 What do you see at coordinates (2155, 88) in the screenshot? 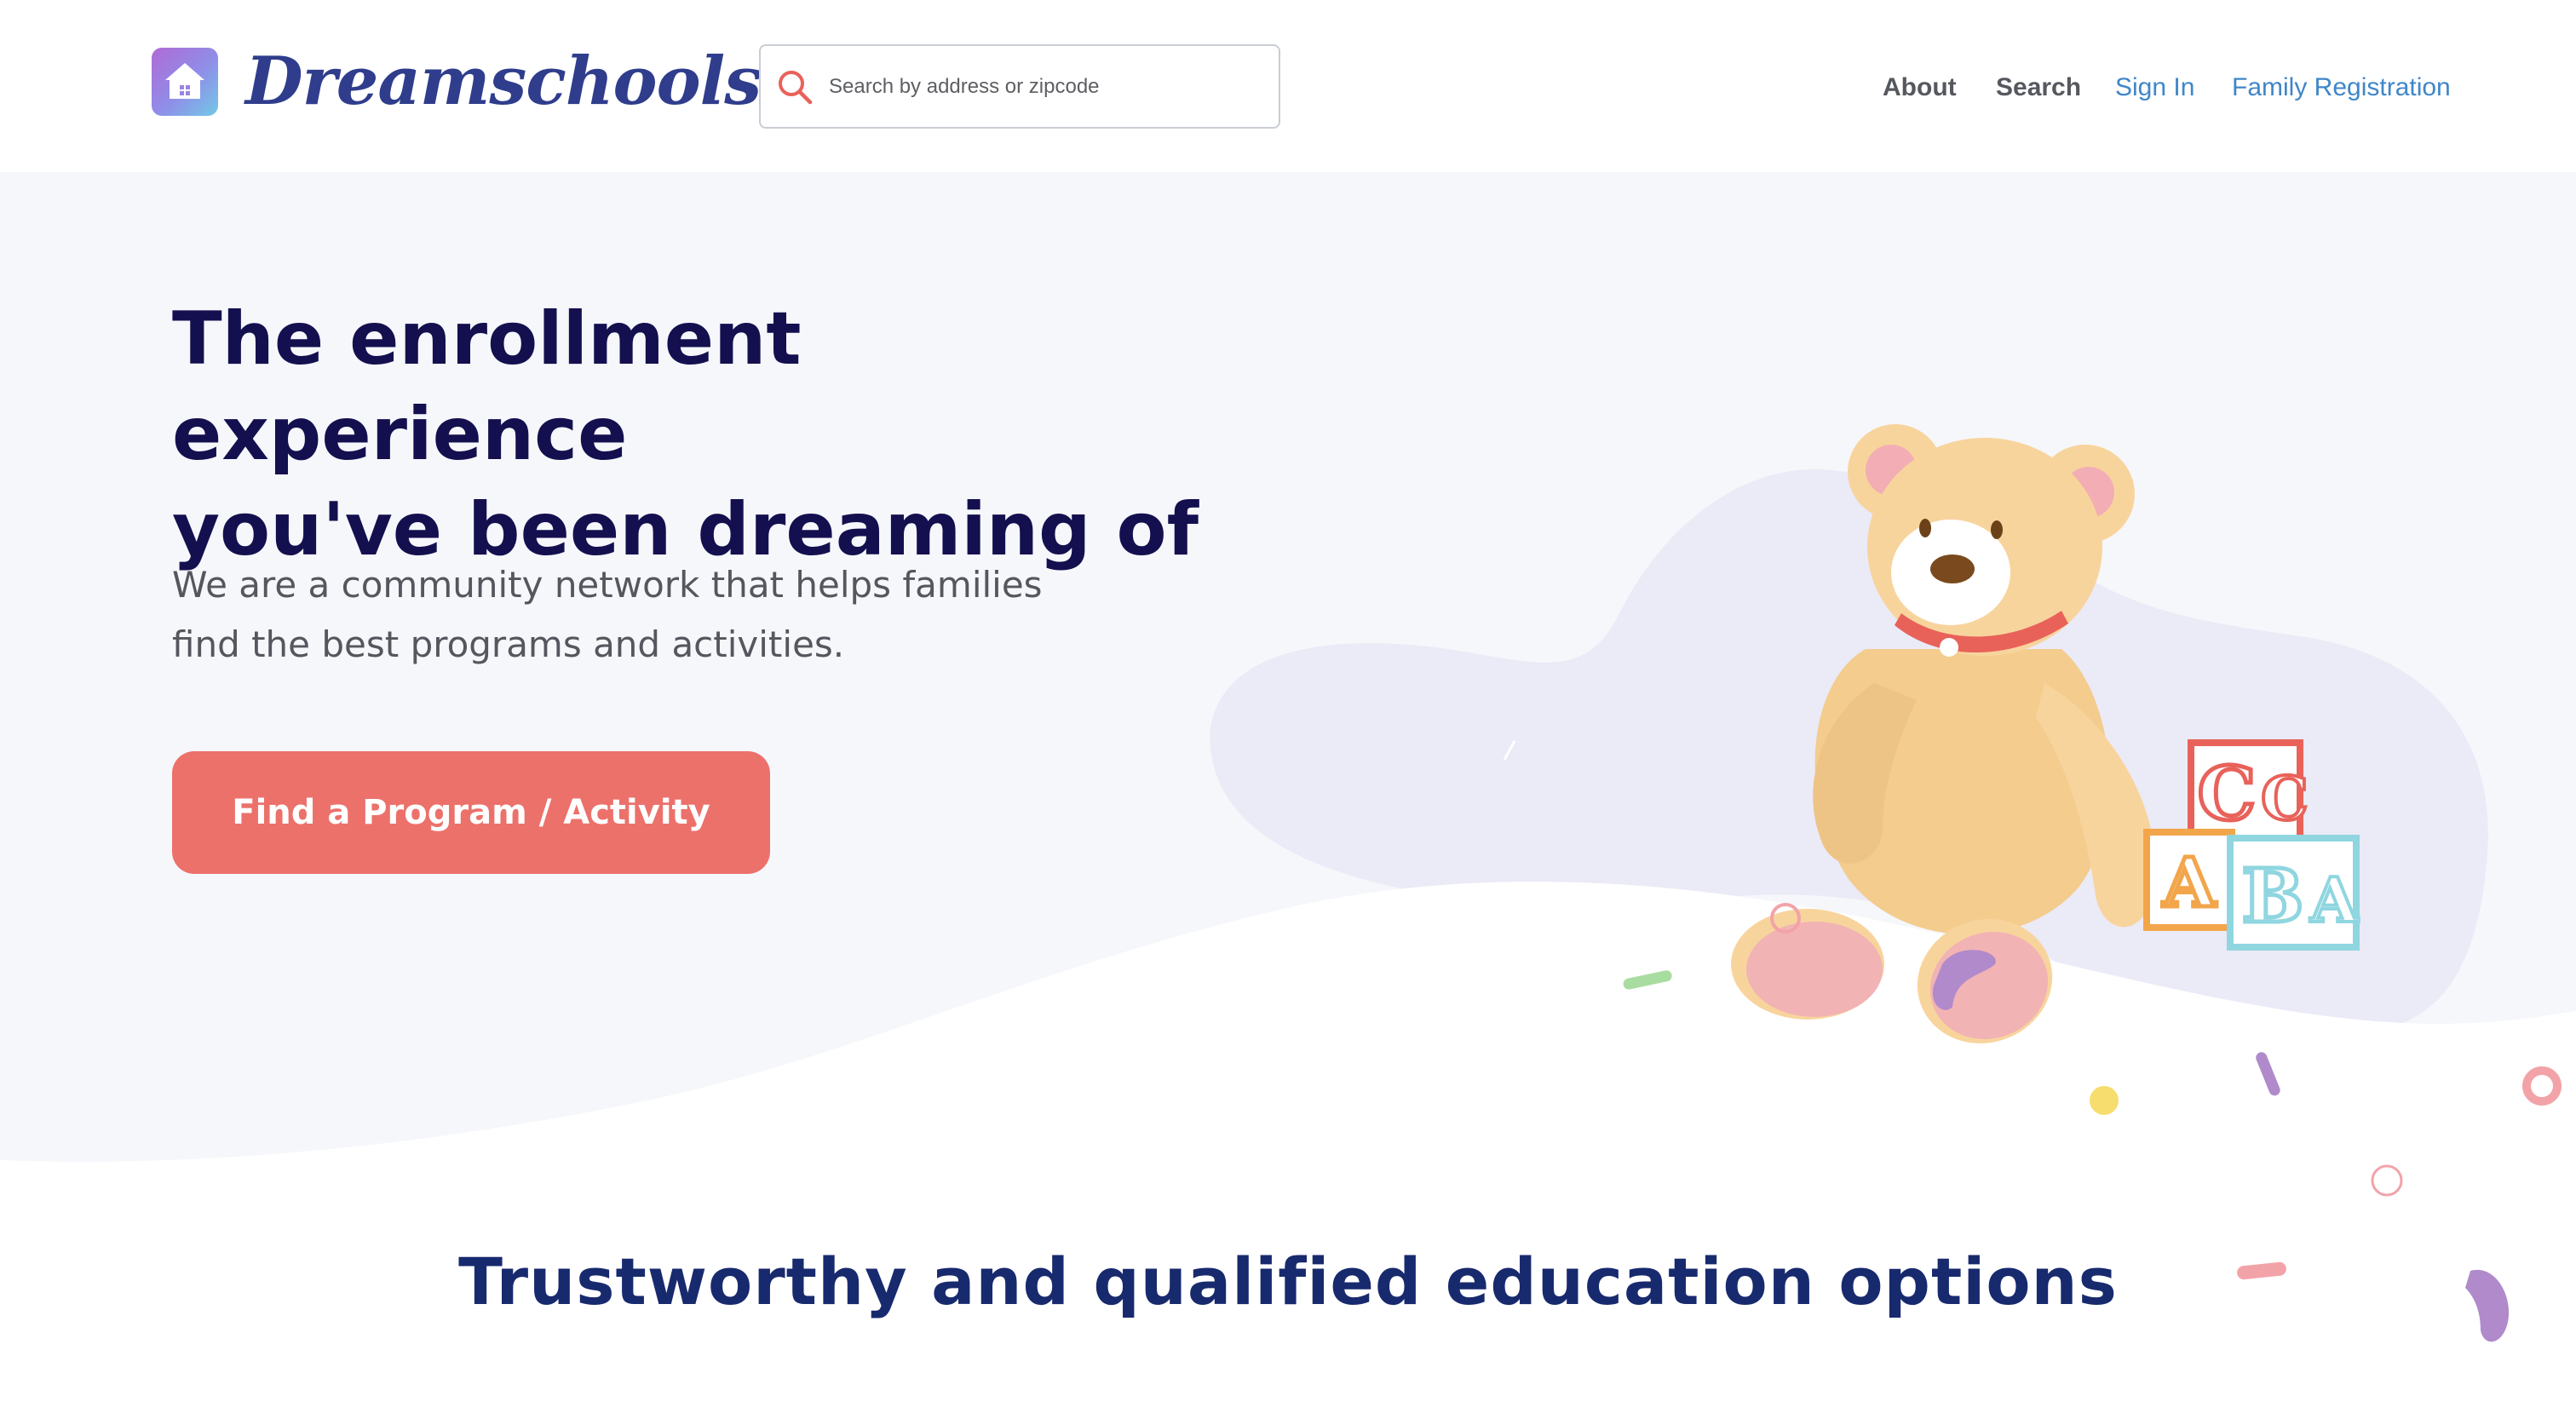
I see `nav-sign-in-link: Sign In` at bounding box center [2155, 88].